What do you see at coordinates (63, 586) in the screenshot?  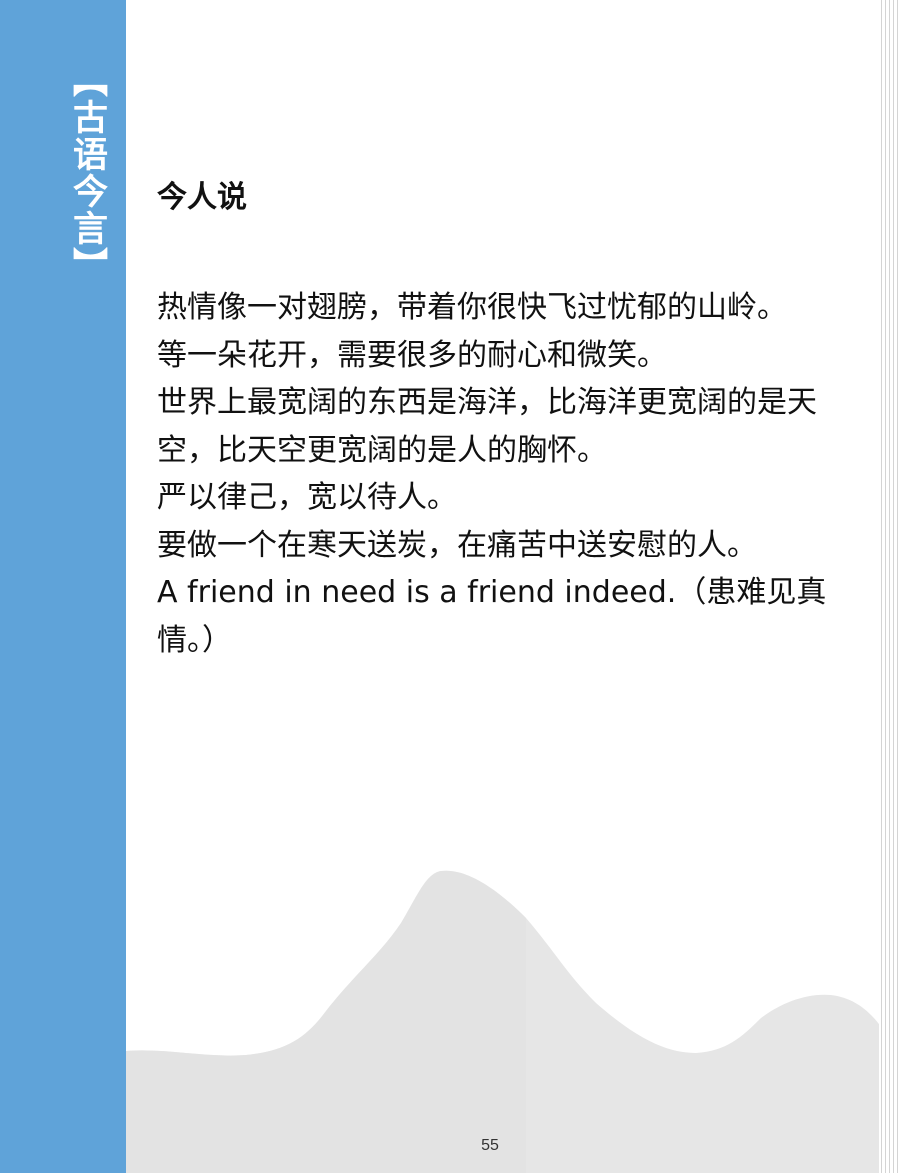 I see `sidebar: 【古语今言】` at bounding box center [63, 586].